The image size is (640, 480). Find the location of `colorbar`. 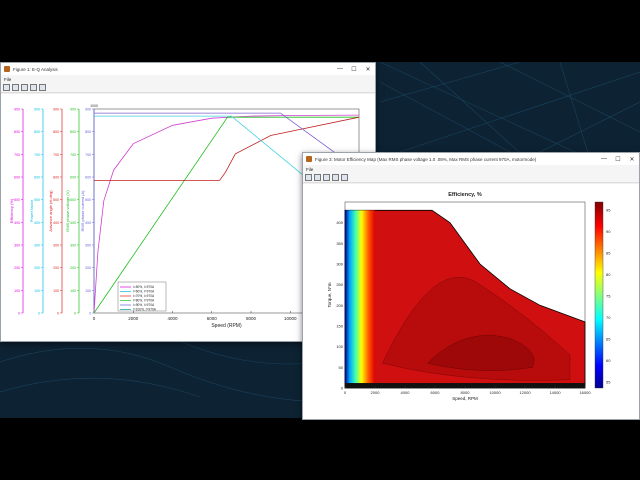

colorbar is located at coordinates (599, 295).